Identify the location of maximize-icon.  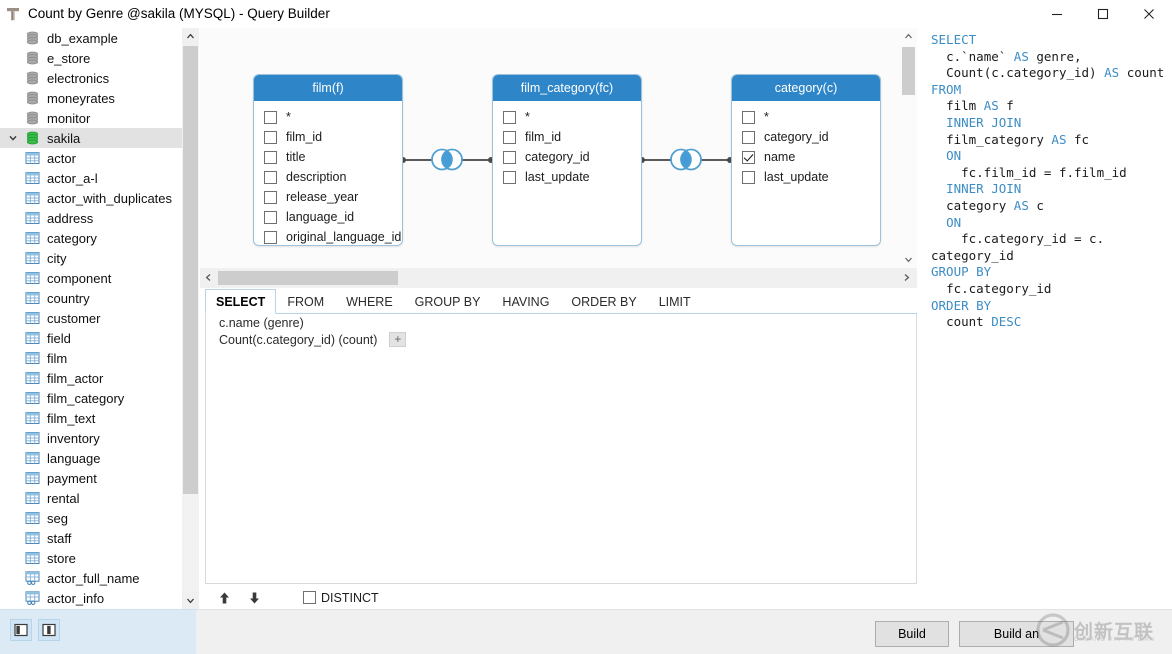
(1103, 14).